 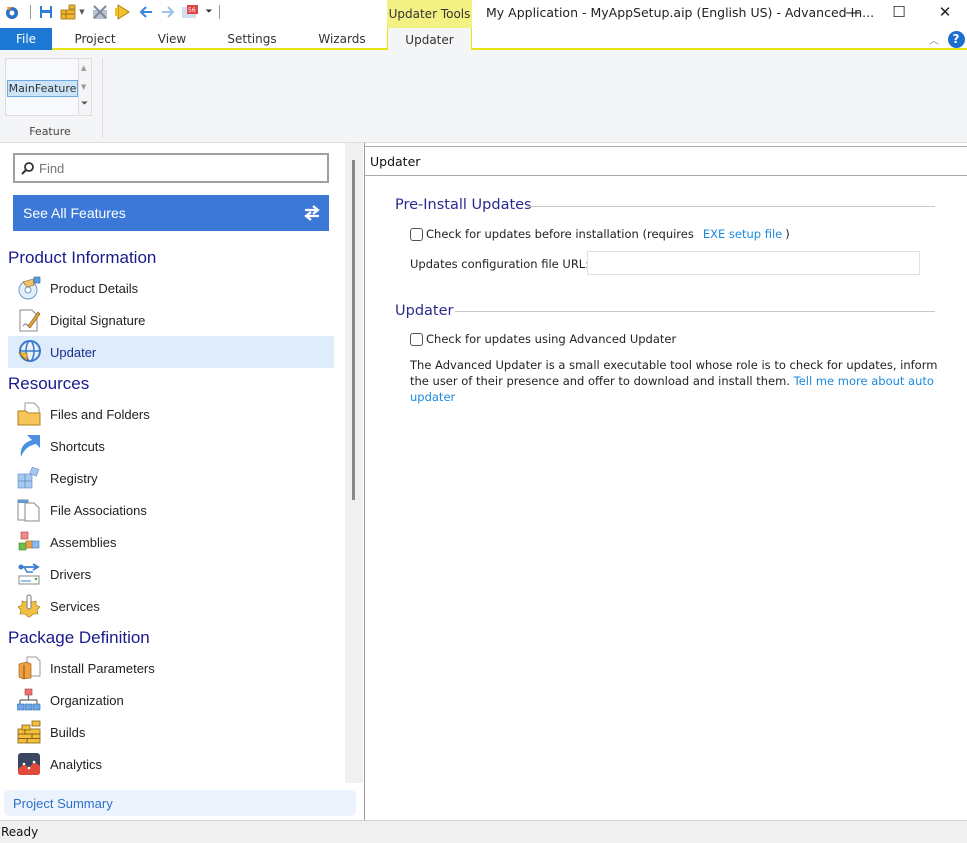 I want to click on customize-qat-icon: ⏷, so click(x=209, y=12).